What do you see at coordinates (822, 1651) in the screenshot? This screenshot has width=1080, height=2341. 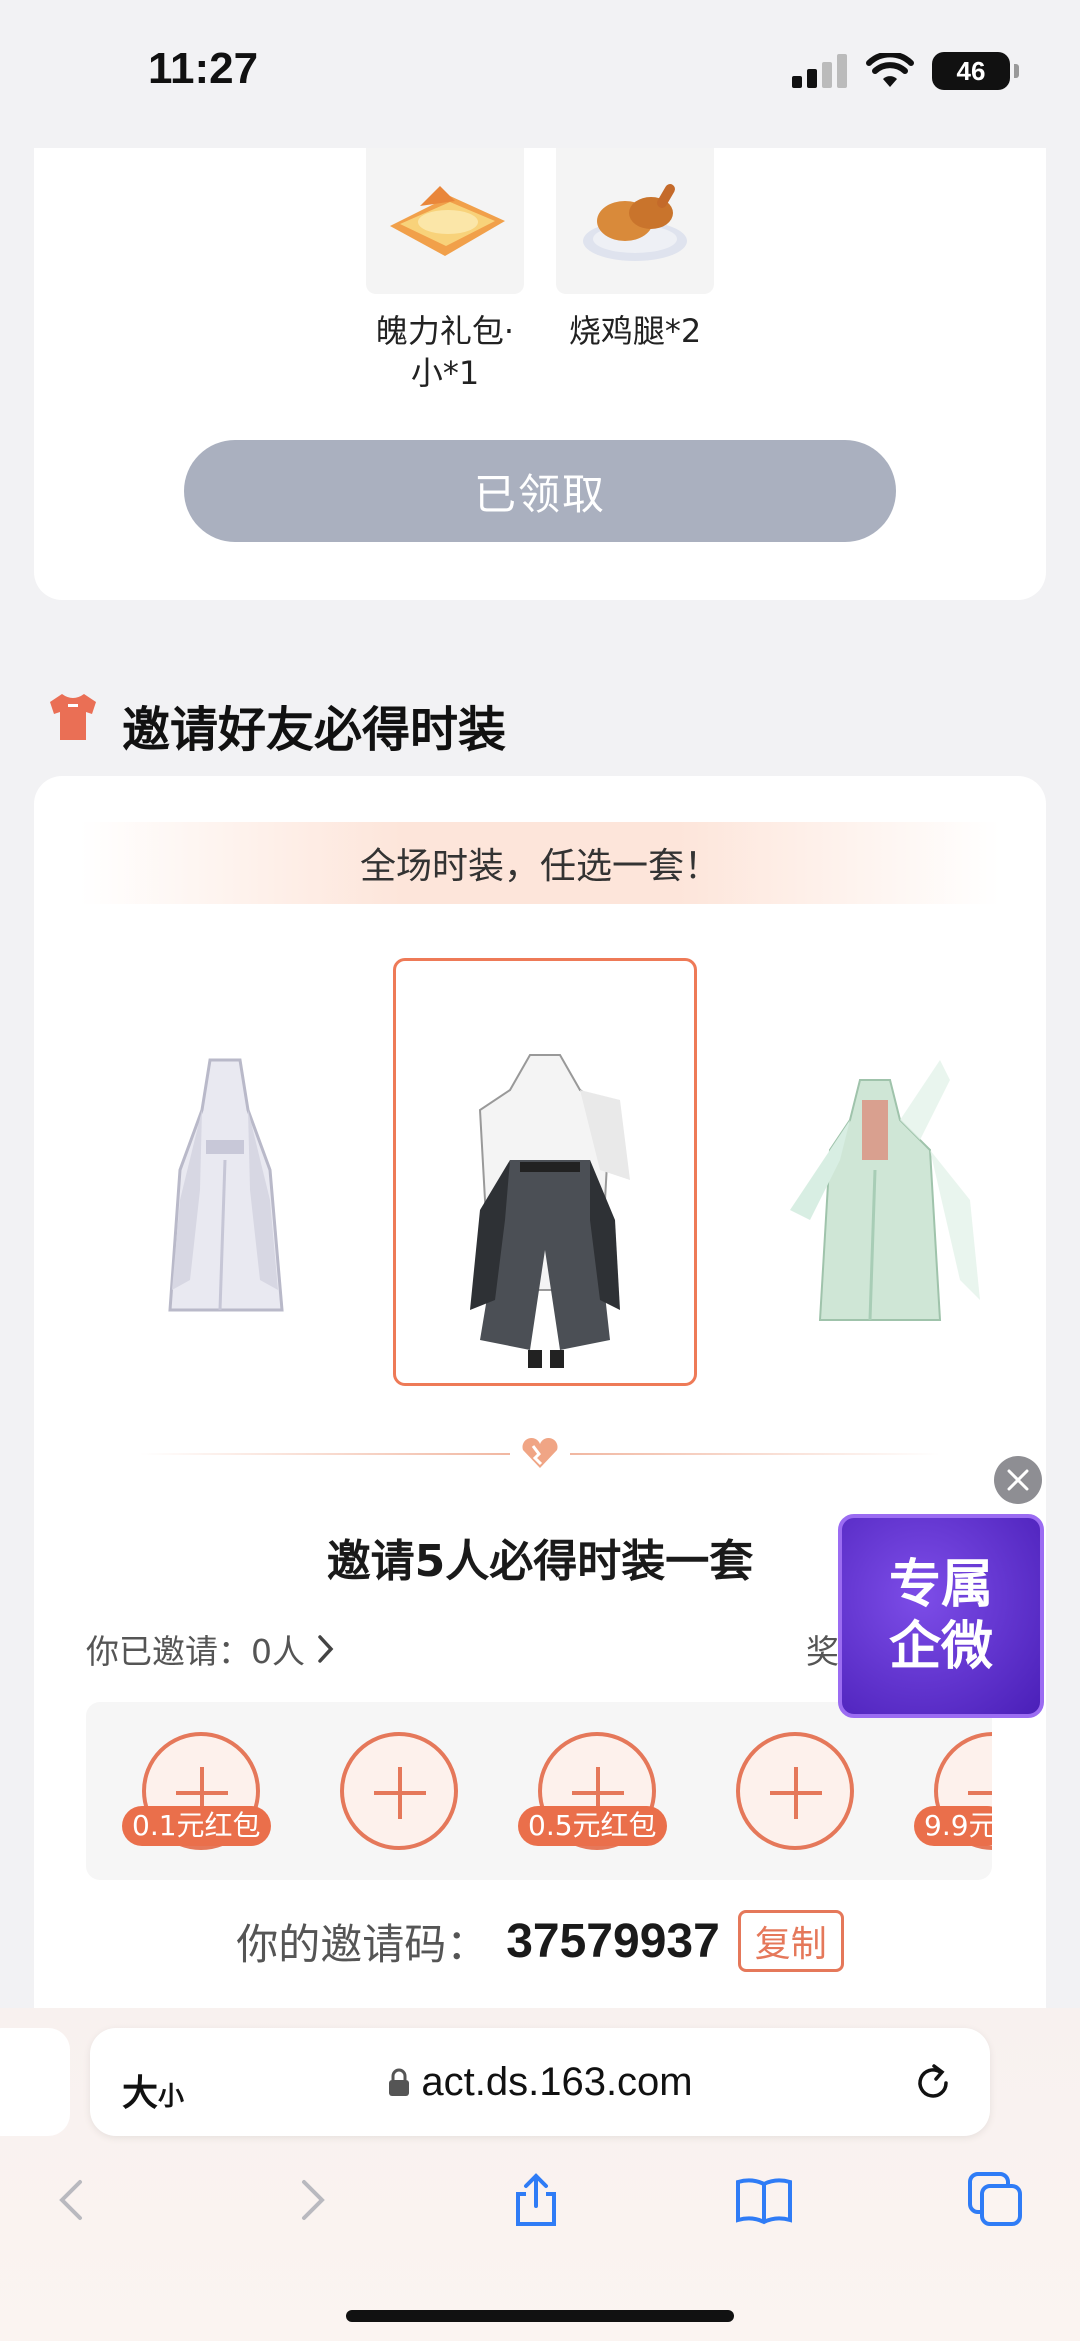 I see `reward-label-partial: 奖` at bounding box center [822, 1651].